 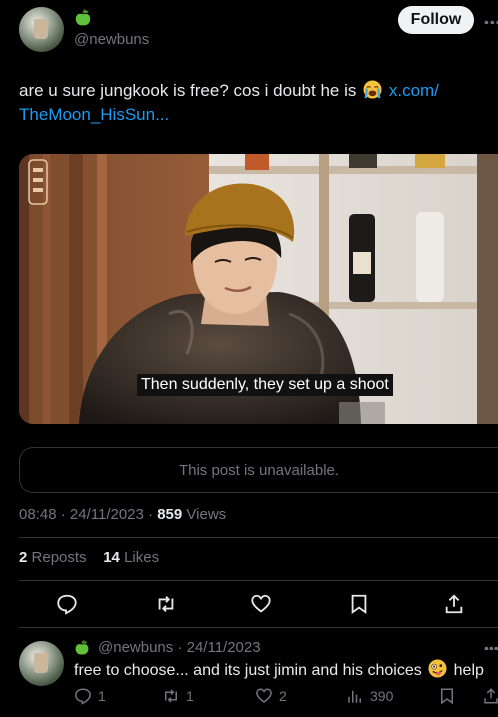 I want to click on quoted-post-unavailable: This post is unavailable., so click(x=258, y=470).